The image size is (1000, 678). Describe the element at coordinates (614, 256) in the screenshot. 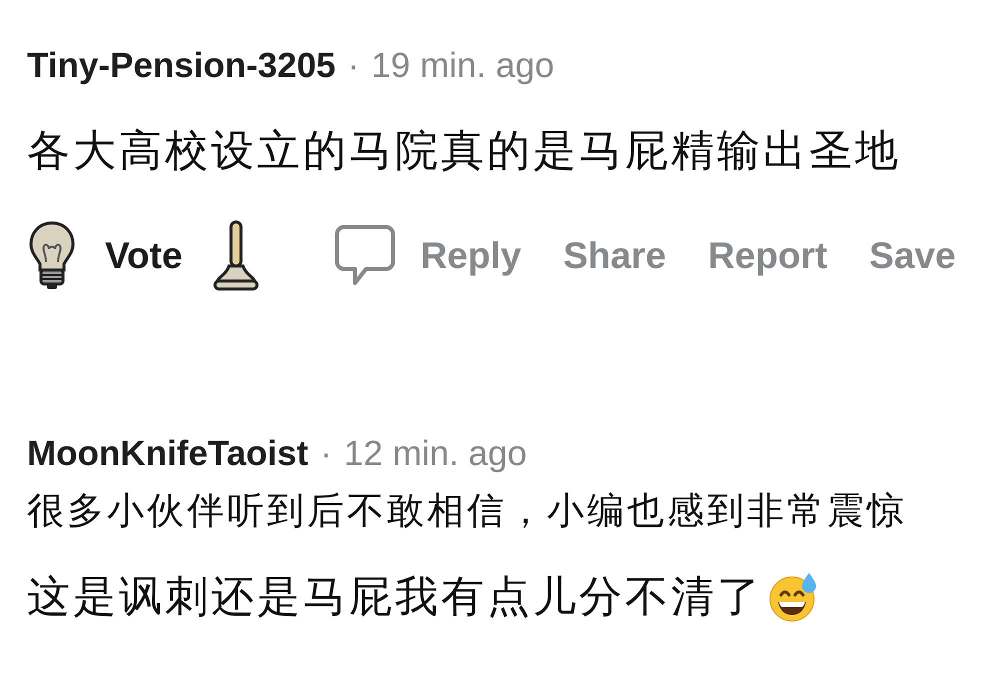

I see `action-button: Share` at that location.